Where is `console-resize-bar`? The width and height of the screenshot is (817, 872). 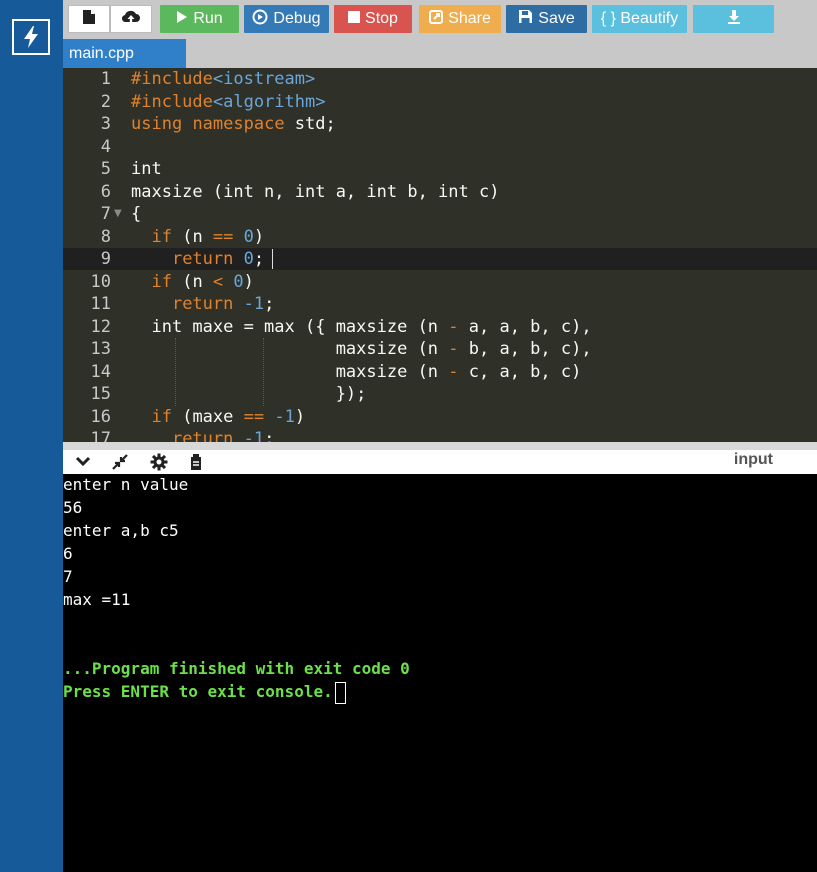 console-resize-bar is located at coordinates (440, 446).